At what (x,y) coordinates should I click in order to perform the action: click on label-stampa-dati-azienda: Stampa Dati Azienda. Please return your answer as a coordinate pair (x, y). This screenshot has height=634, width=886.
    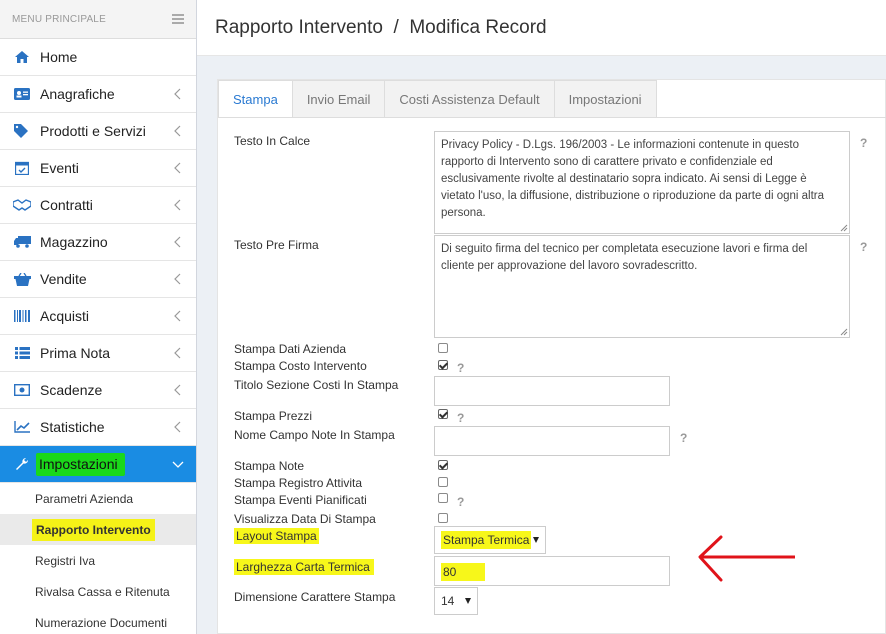
    Looking at the image, I should click on (290, 349).